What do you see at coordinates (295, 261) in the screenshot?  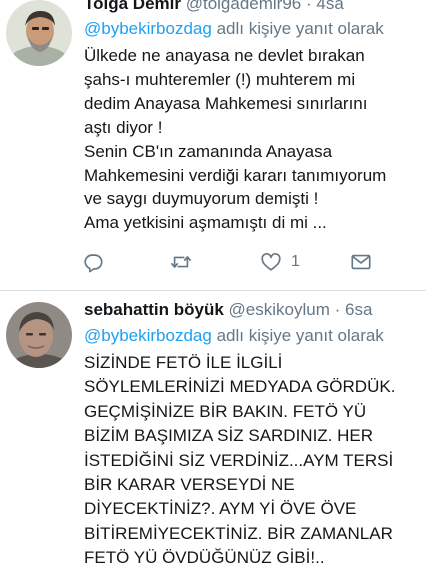 I see `like-count: 1` at bounding box center [295, 261].